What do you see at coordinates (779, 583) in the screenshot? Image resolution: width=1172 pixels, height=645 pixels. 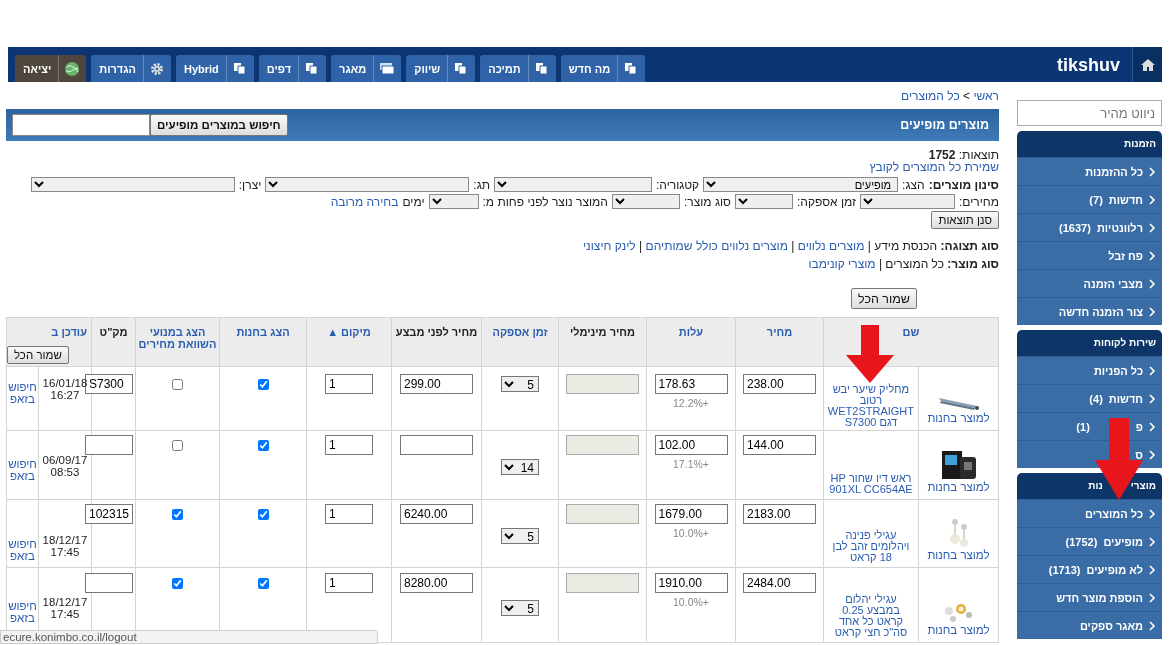 I see `price-field: 2484.00` at bounding box center [779, 583].